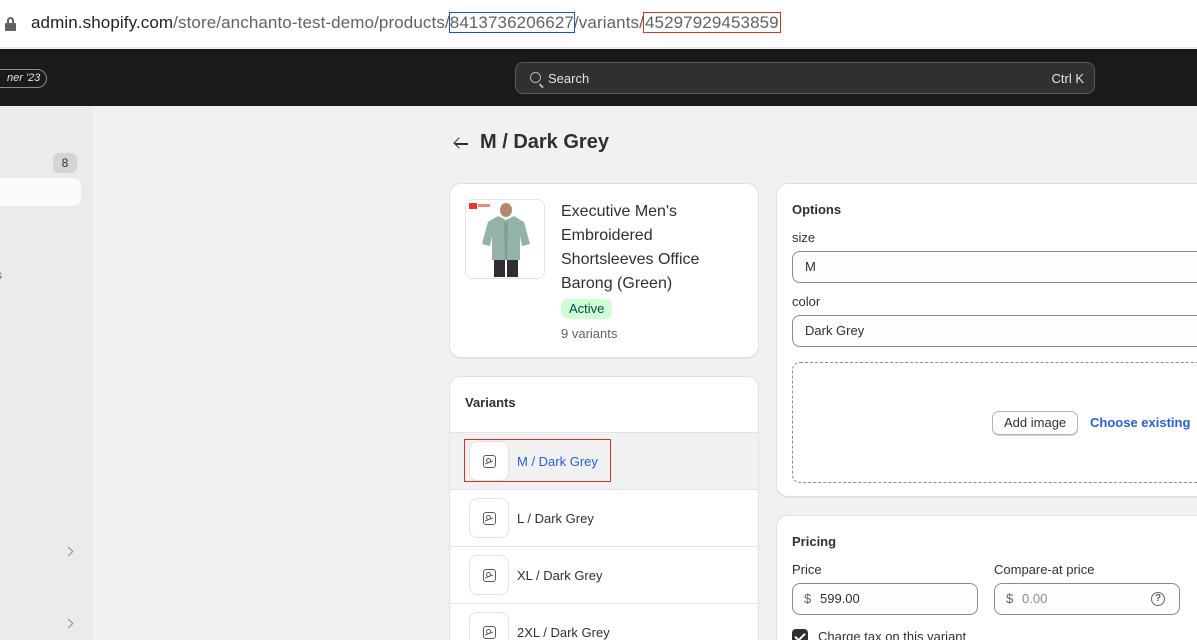 This screenshot has height=640, width=1197. Describe the element at coordinates (604, 517) in the screenshot. I see `variant-row: L / Dark Grey` at that location.